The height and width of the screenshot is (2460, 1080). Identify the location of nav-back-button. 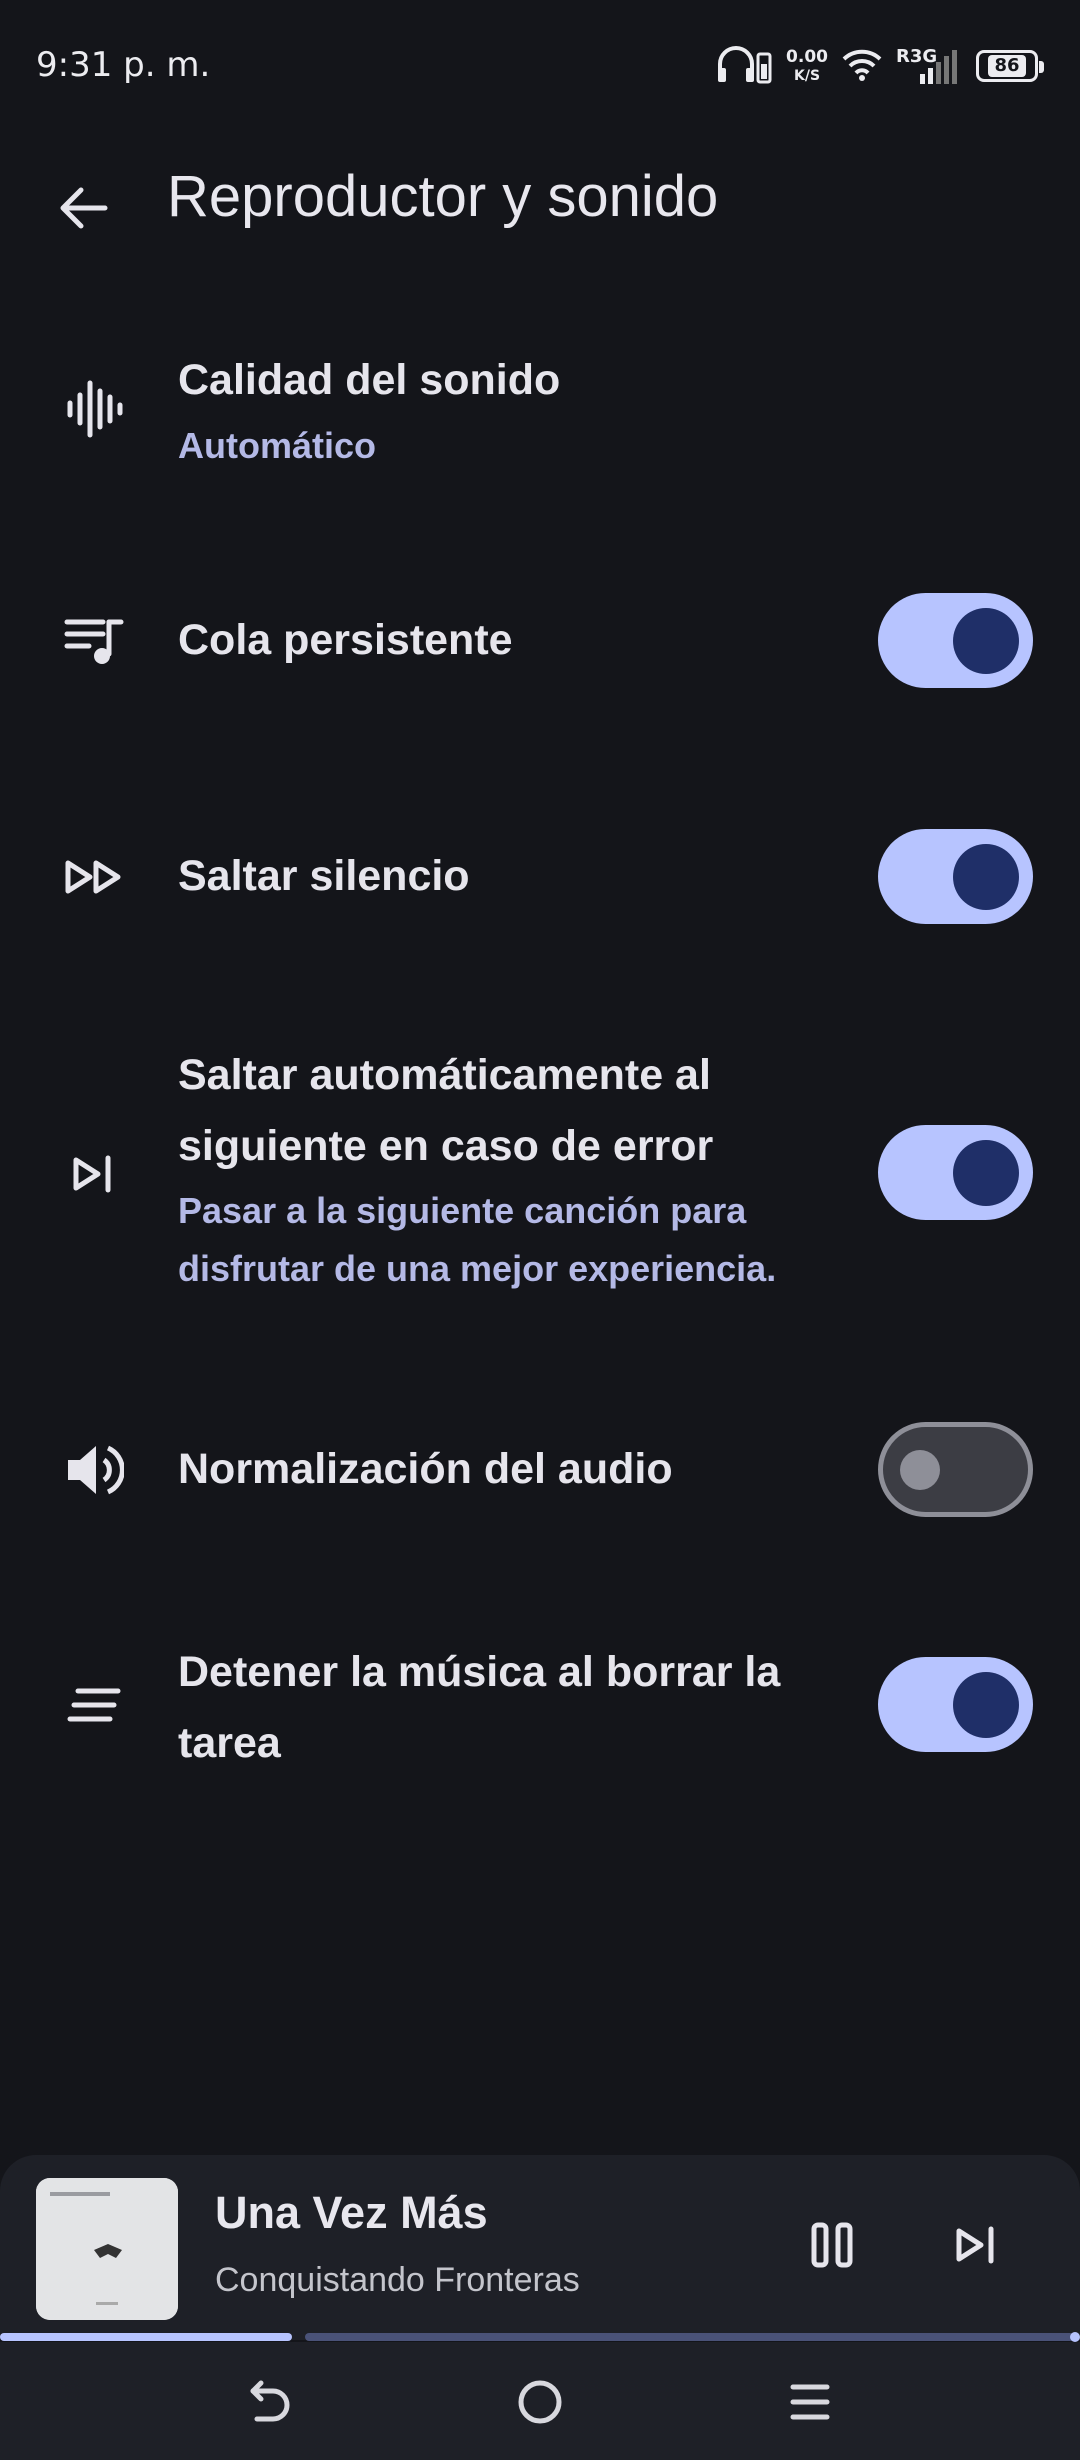
(270, 2402).